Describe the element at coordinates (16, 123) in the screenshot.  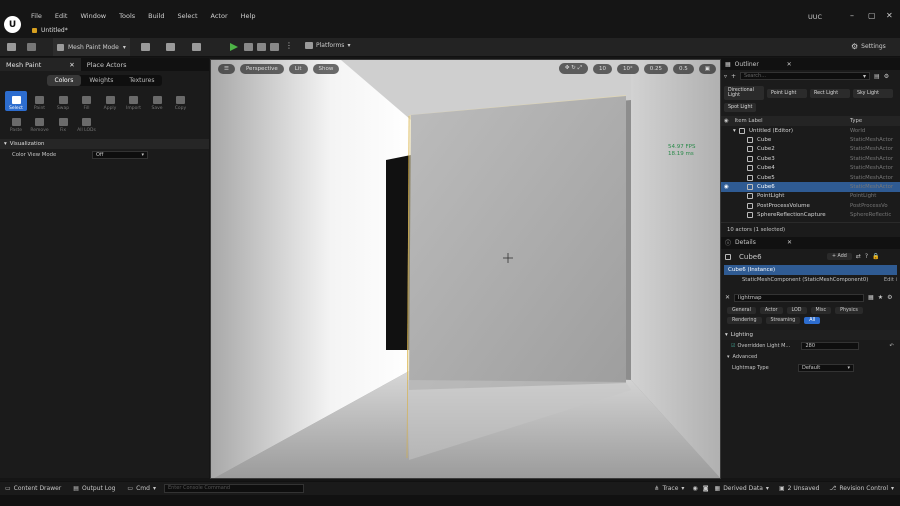
I see `tool-paste: Paste` at that location.